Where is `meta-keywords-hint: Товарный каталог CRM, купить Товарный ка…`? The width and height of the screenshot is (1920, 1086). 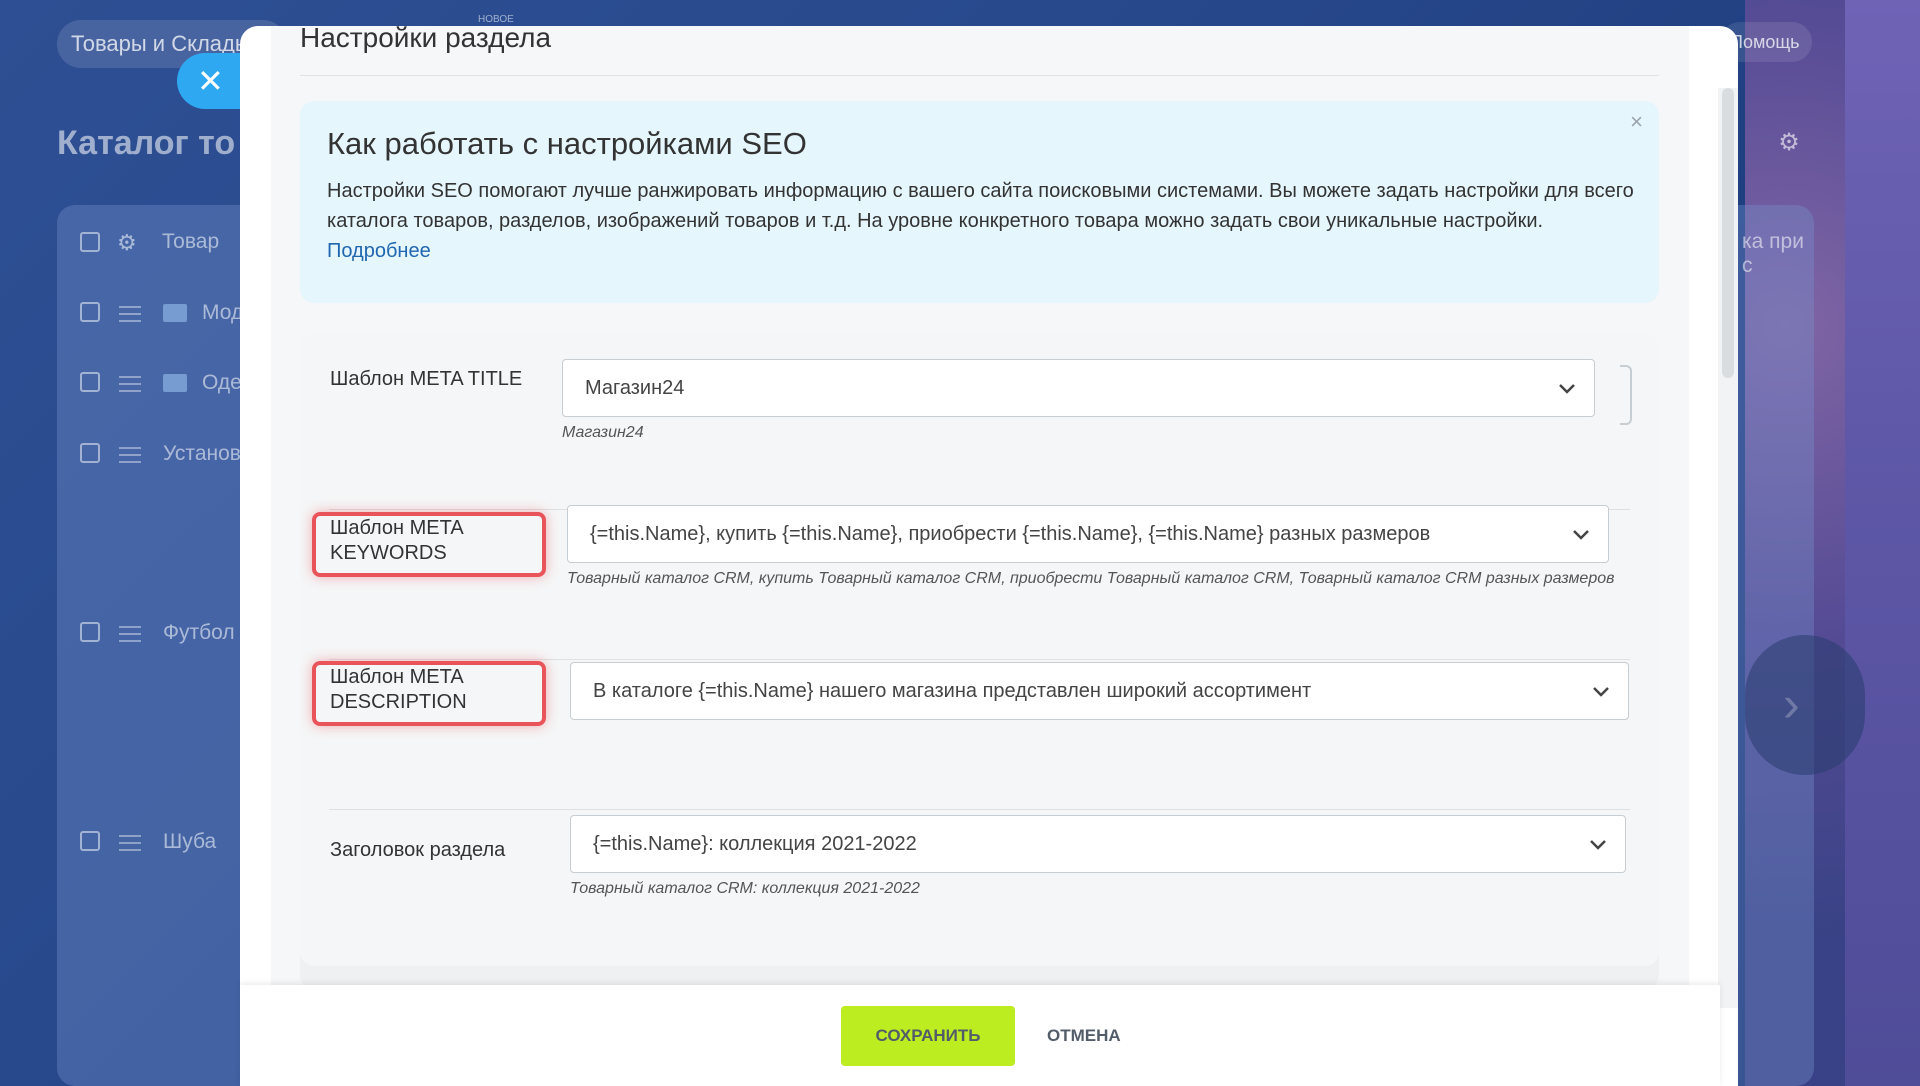 meta-keywords-hint: Товарный каталог CRM, купить Товарный ка… is located at coordinates (1091, 578).